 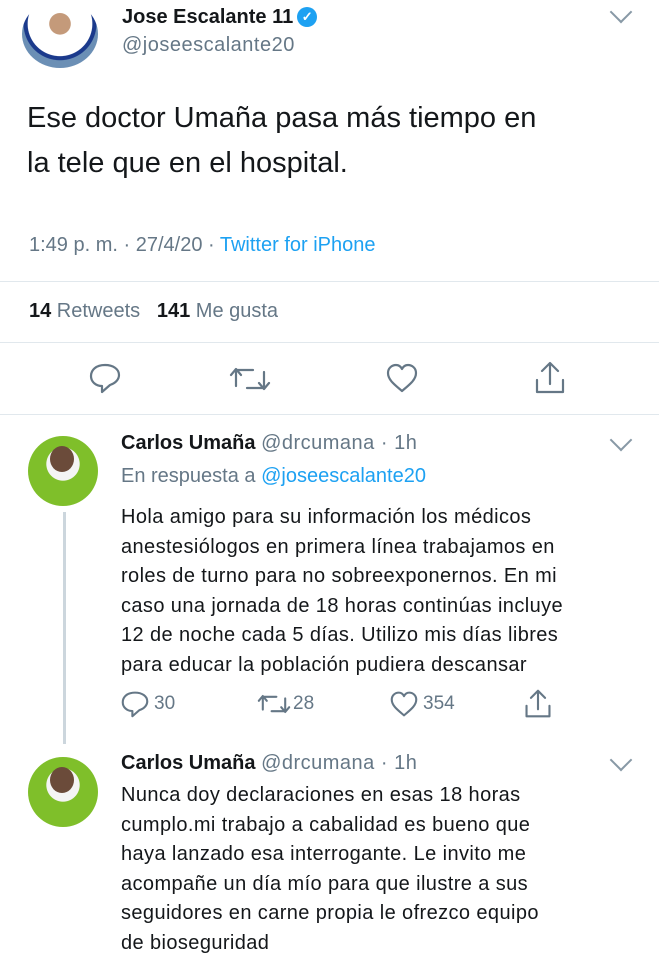 I want to click on tweet-source-link: Twitter for iPhone, so click(x=298, y=245).